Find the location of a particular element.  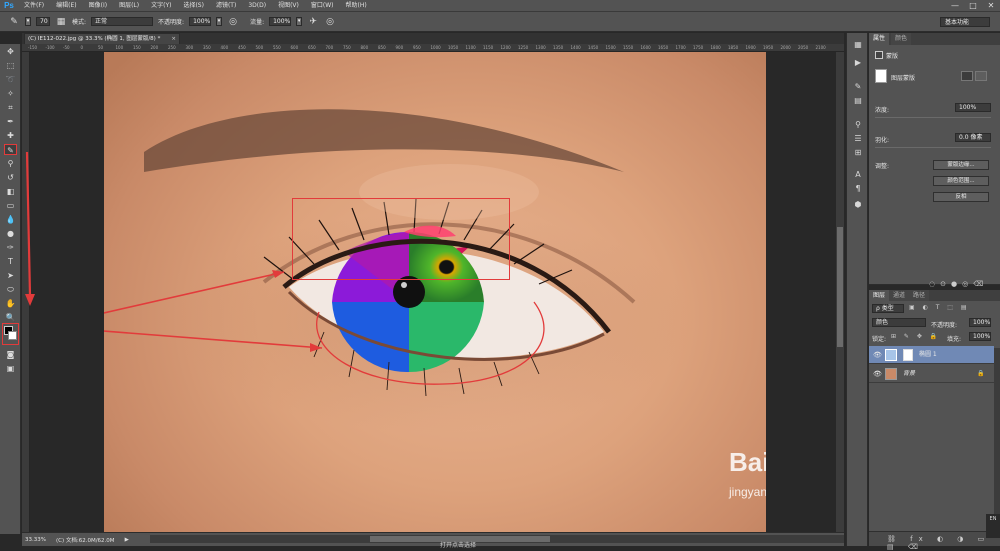

info-panel-icon: ⊞ is located at coordinates (858, 153).